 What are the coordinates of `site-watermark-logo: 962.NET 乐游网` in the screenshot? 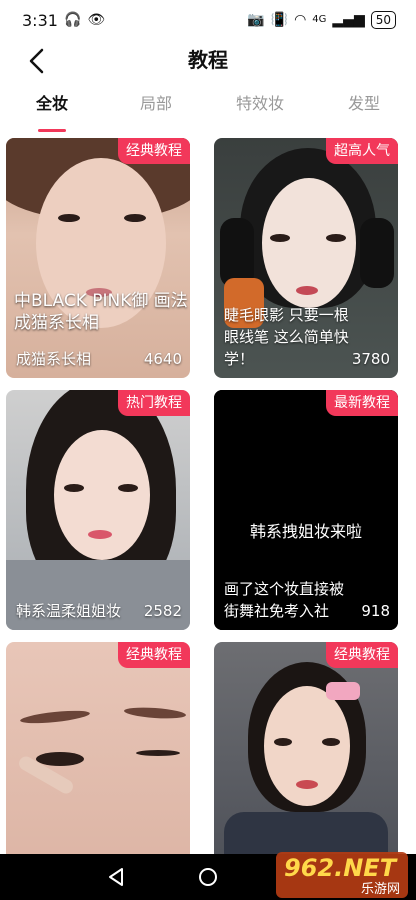 It's located at (342, 875).